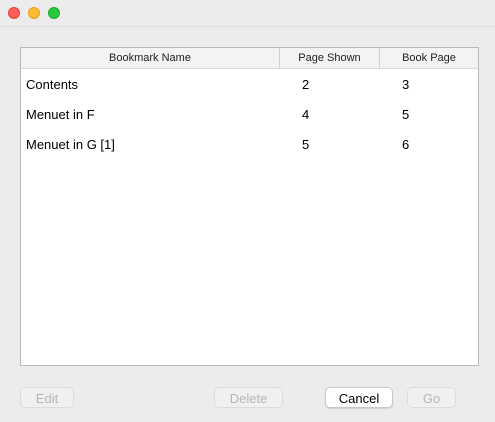 Image resolution: width=495 pixels, height=422 pixels. I want to click on table-row: Menuet in G [1] 5 6, so click(249, 145).